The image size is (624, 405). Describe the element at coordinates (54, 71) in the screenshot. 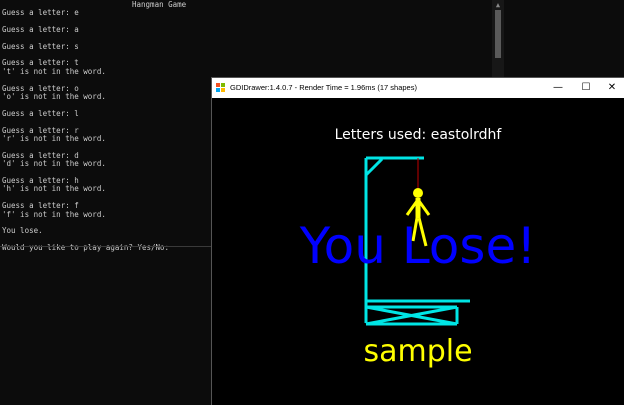

I see `console-line: 't' is not in the word.` at that location.